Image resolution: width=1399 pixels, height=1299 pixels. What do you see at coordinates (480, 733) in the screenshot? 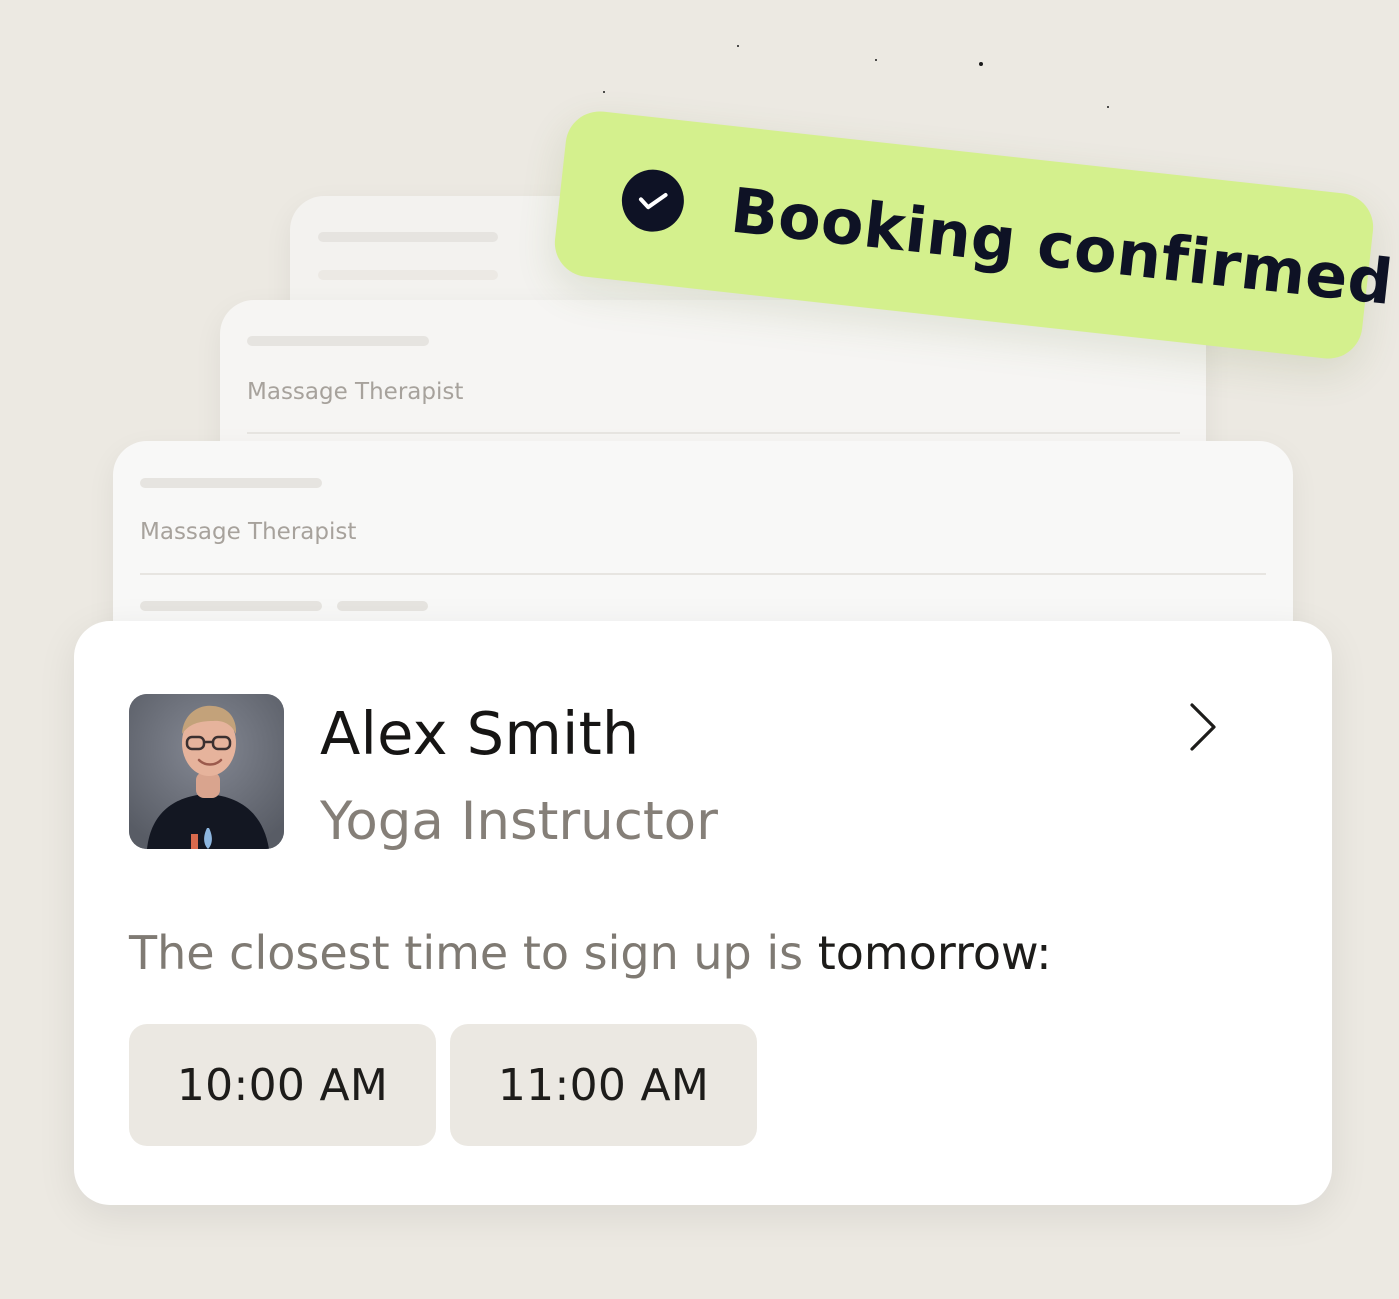
I see `instructor-name: Alex Smith` at bounding box center [480, 733].